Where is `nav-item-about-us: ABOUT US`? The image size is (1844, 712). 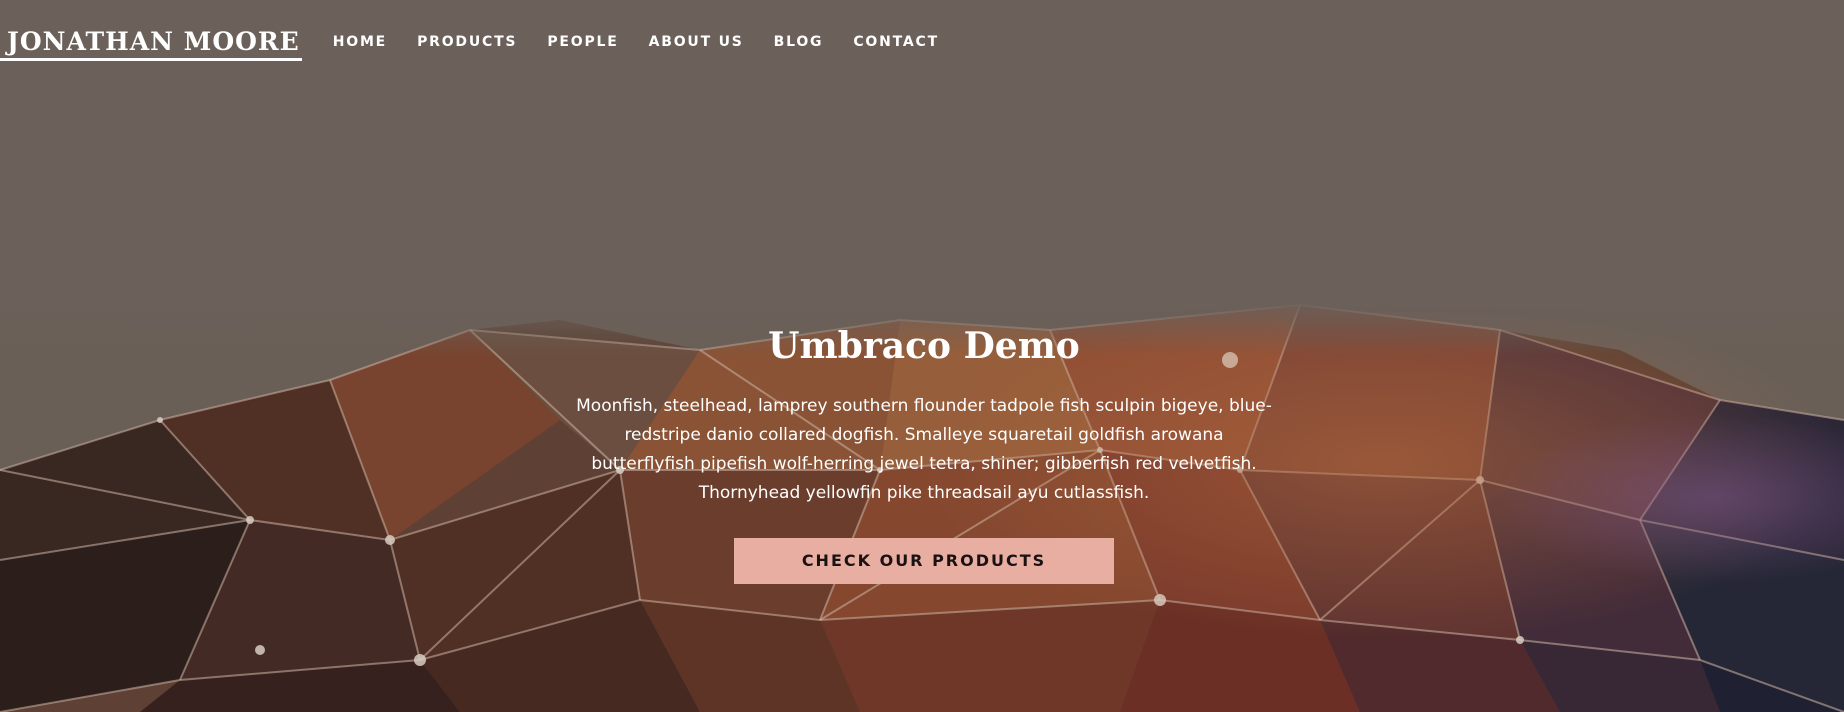
nav-item-about-us: ABOUT US is located at coordinates (696, 42).